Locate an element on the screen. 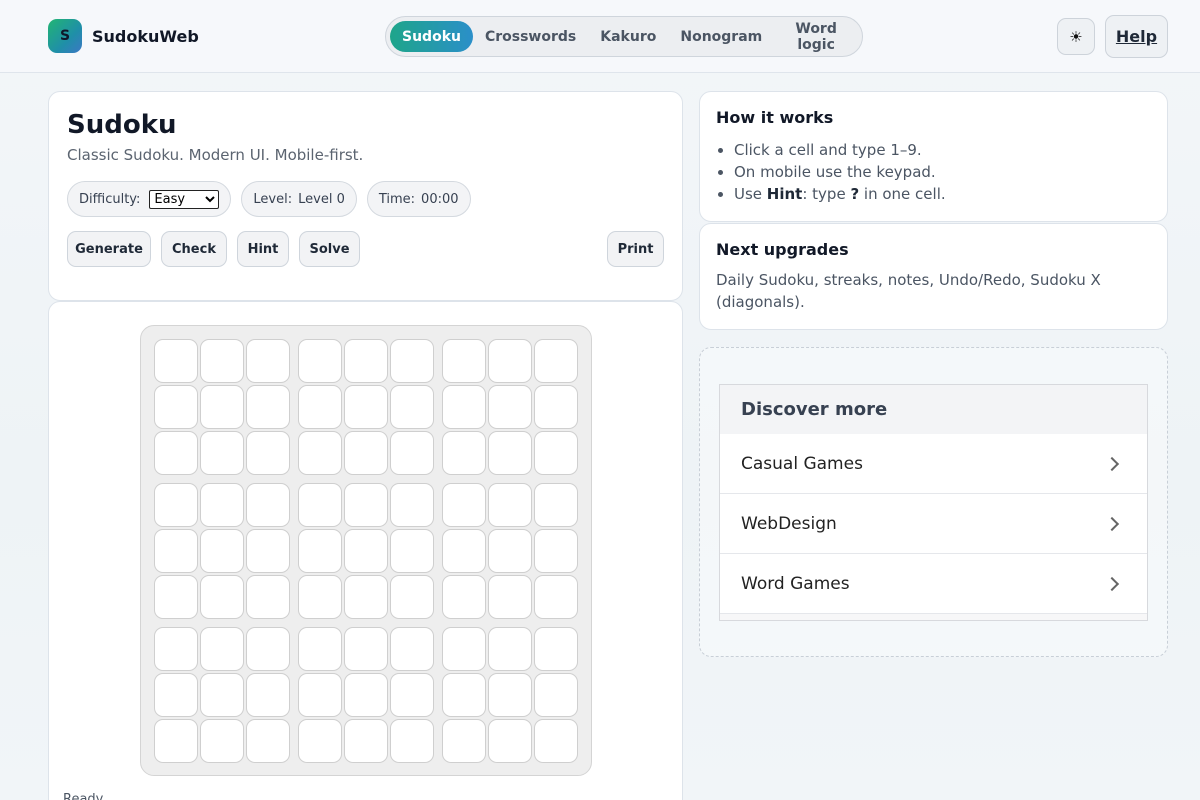 The image size is (1200, 800). list-item: On mobile use the keypad. is located at coordinates (942, 172).